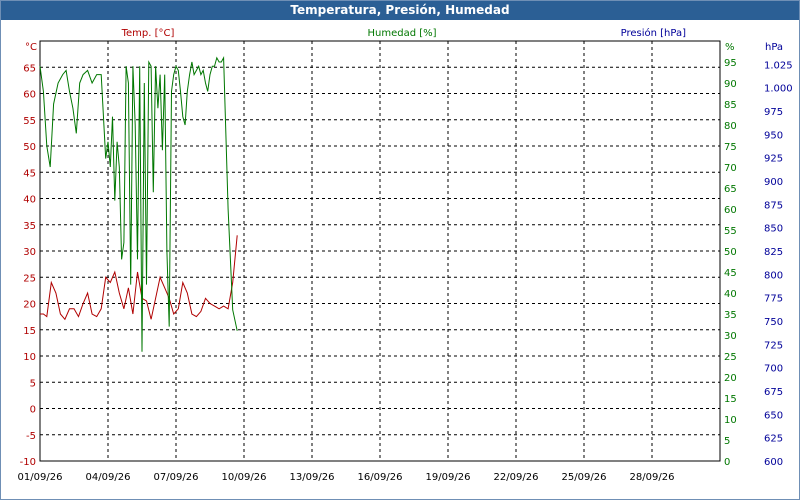 The width and height of the screenshot is (800, 500). Describe the element at coordinates (29, 68) in the screenshot. I see `temp-tick-label: 65` at that location.